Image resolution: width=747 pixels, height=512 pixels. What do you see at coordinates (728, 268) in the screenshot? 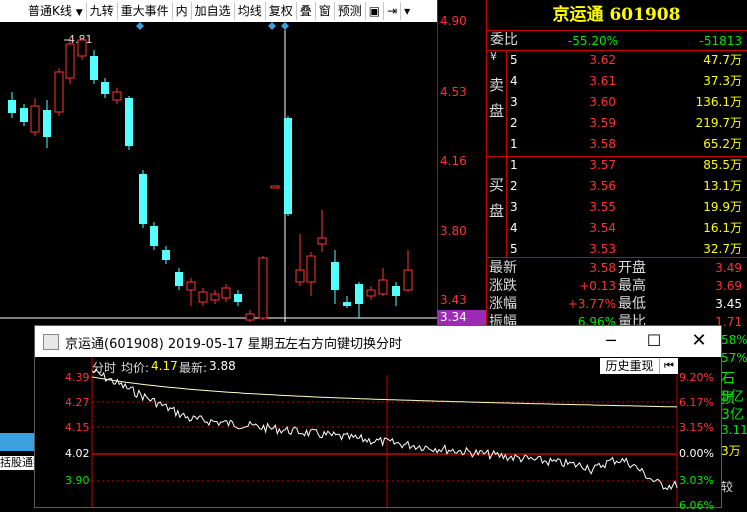
I see `stat-value: 3.49` at bounding box center [728, 268].